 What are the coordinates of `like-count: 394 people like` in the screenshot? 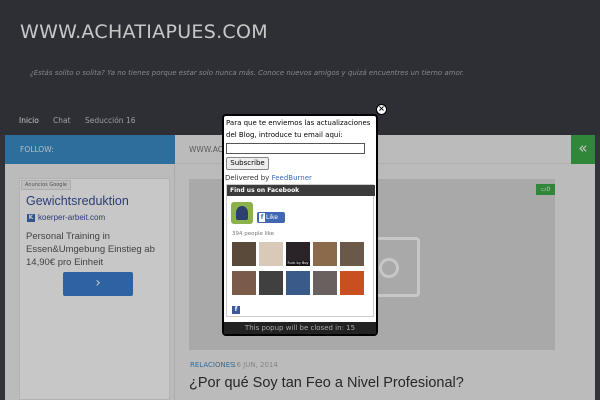 It's located at (253, 234).